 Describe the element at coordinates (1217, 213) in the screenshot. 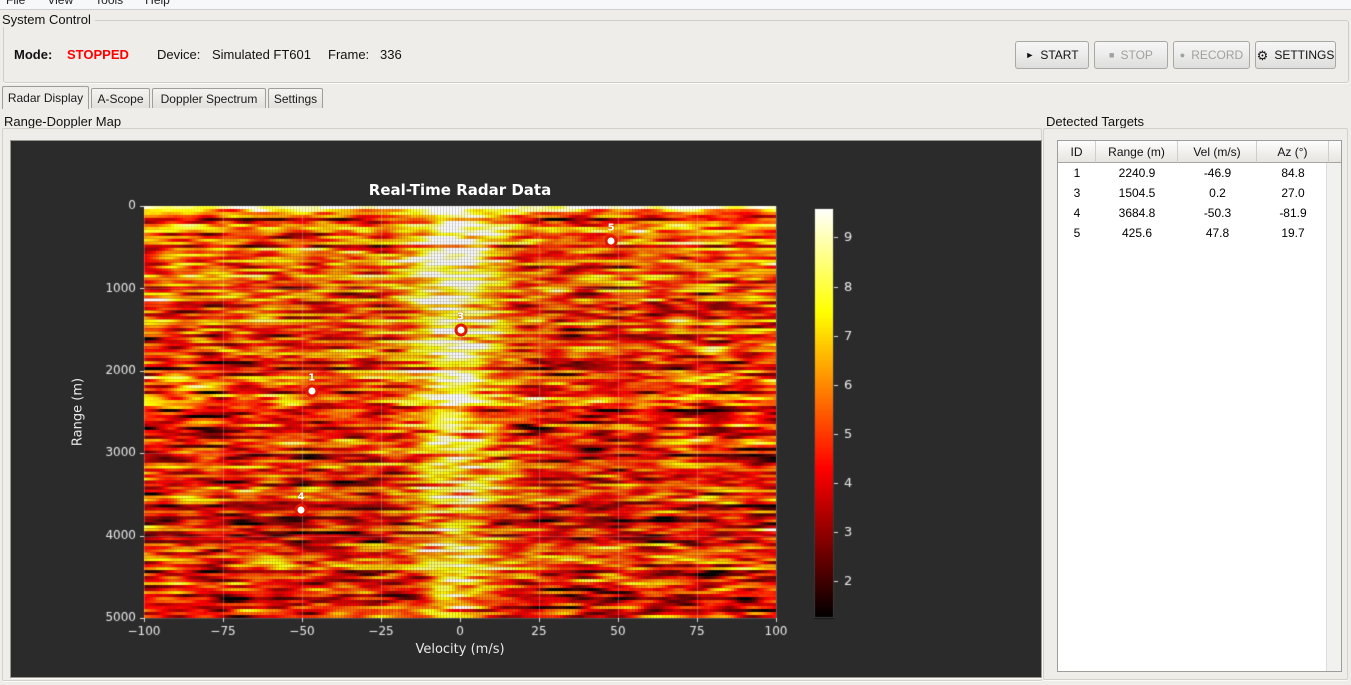

I see `table-cell: -50.3` at that location.